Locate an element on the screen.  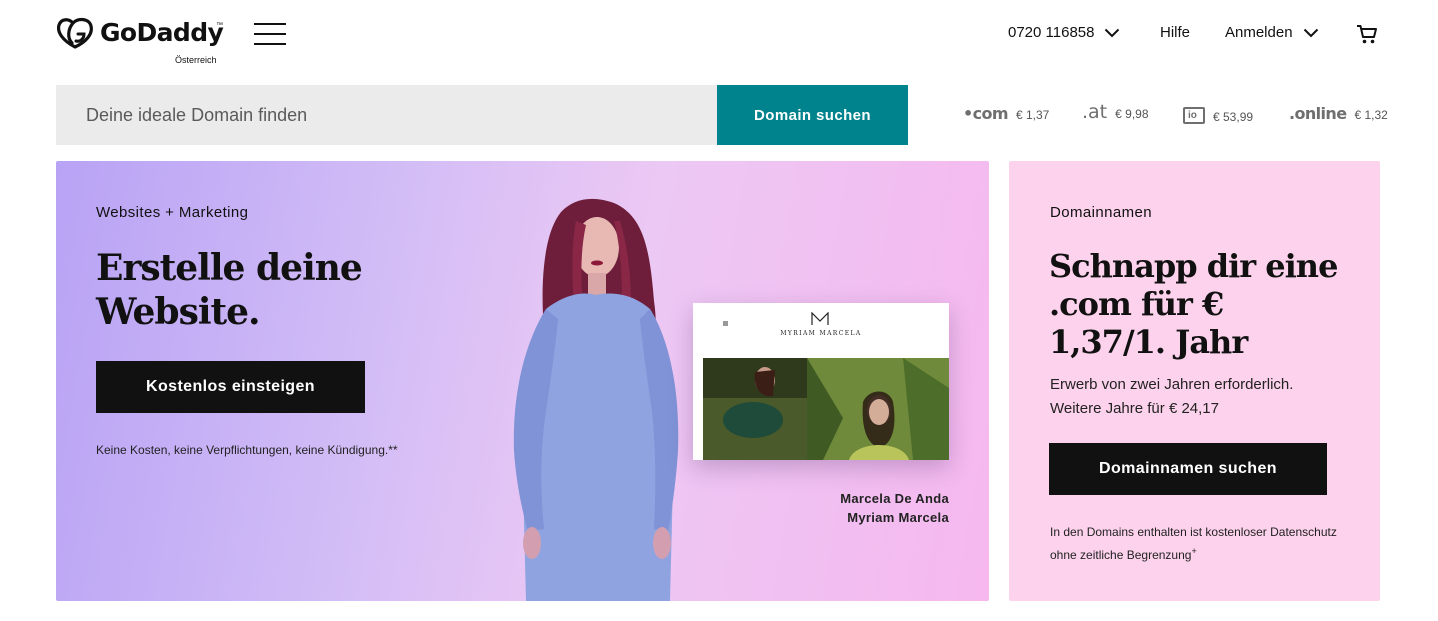
domain-title: Schnapp dir eine .com für € 1,37/1. Jahr is located at coordinates (1193, 304).